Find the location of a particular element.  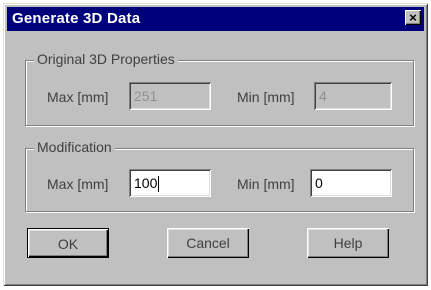

title-bar: Generate 3D Data × is located at coordinates (215, 19).